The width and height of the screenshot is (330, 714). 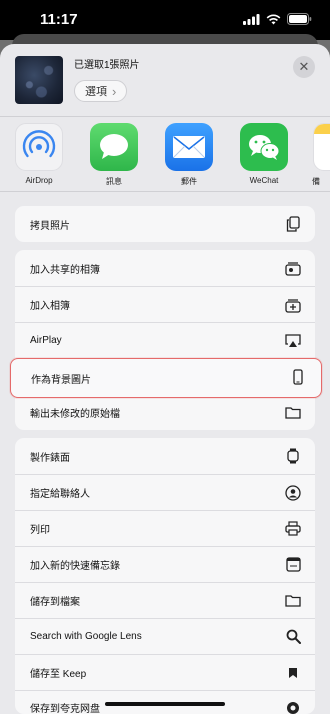 I want to click on action-label: 加入新的快速備忘錄, so click(x=75, y=566).